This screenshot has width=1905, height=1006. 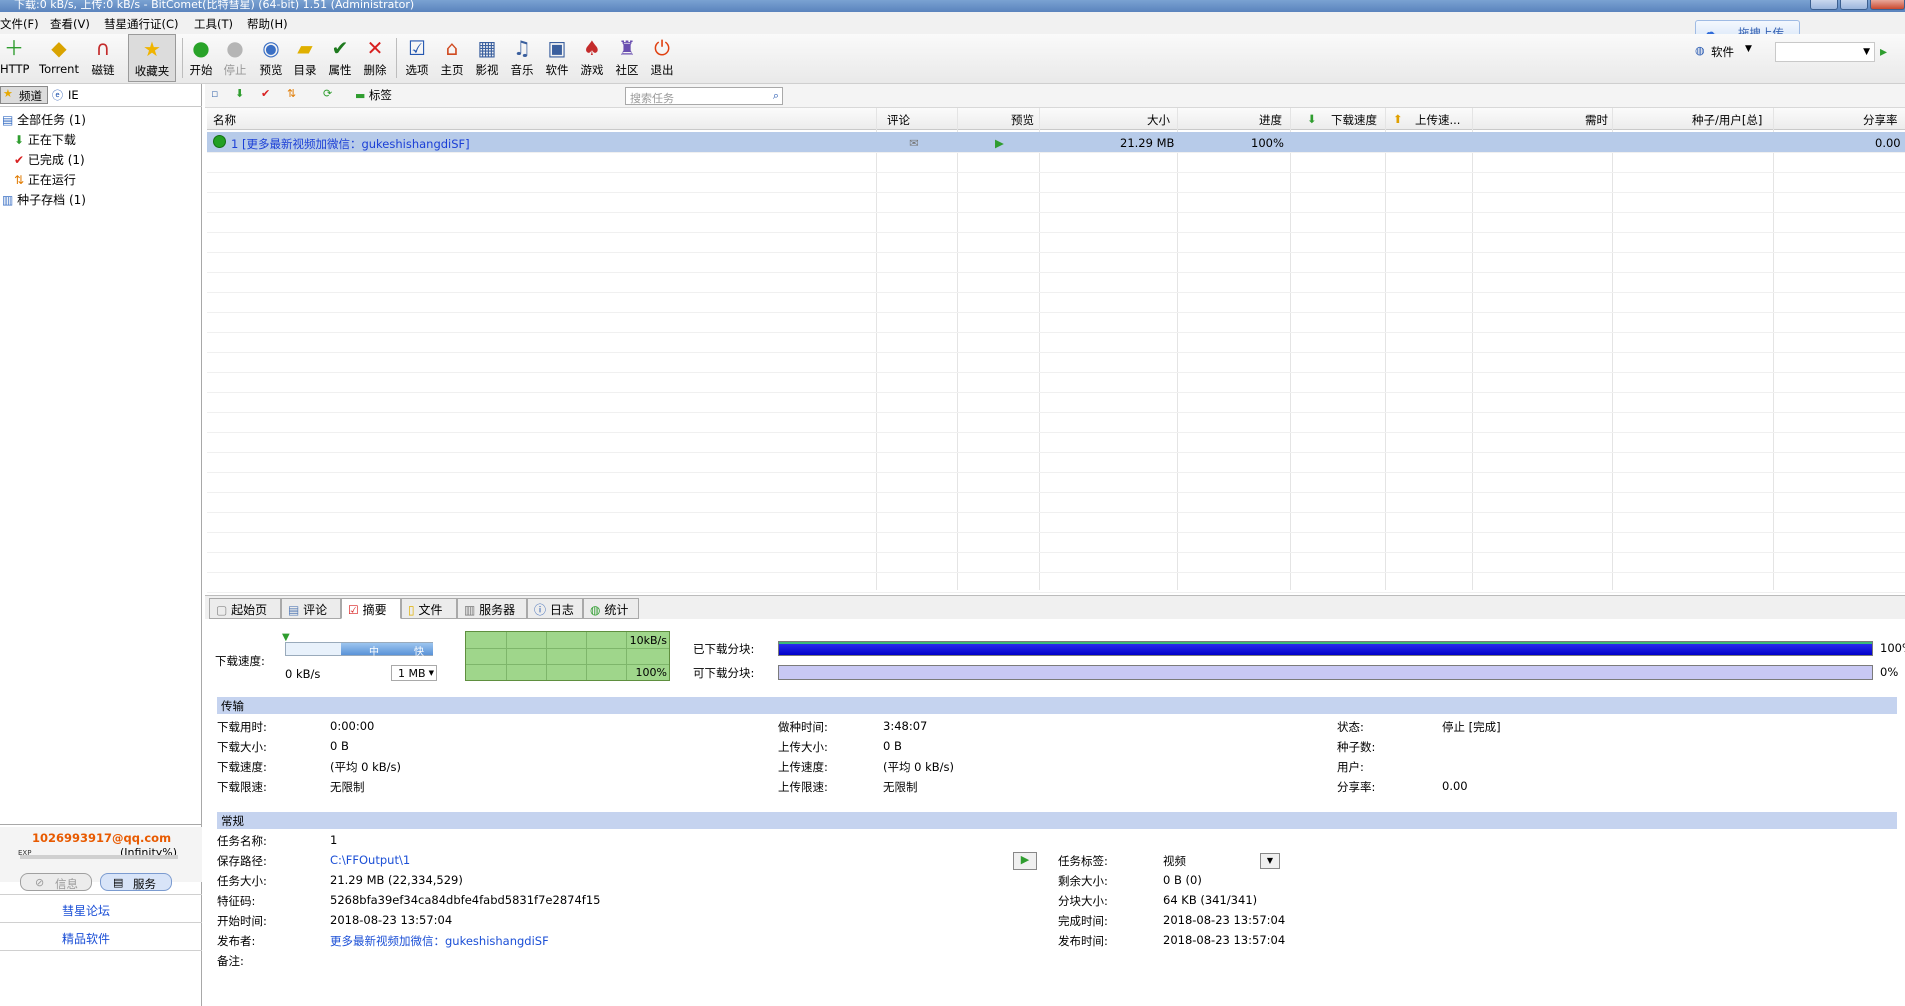 What do you see at coordinates (724, 649) in the screenshot?
I see `downloaded-pieces-label: 已下载分块:` at bounding box center [724, 649].